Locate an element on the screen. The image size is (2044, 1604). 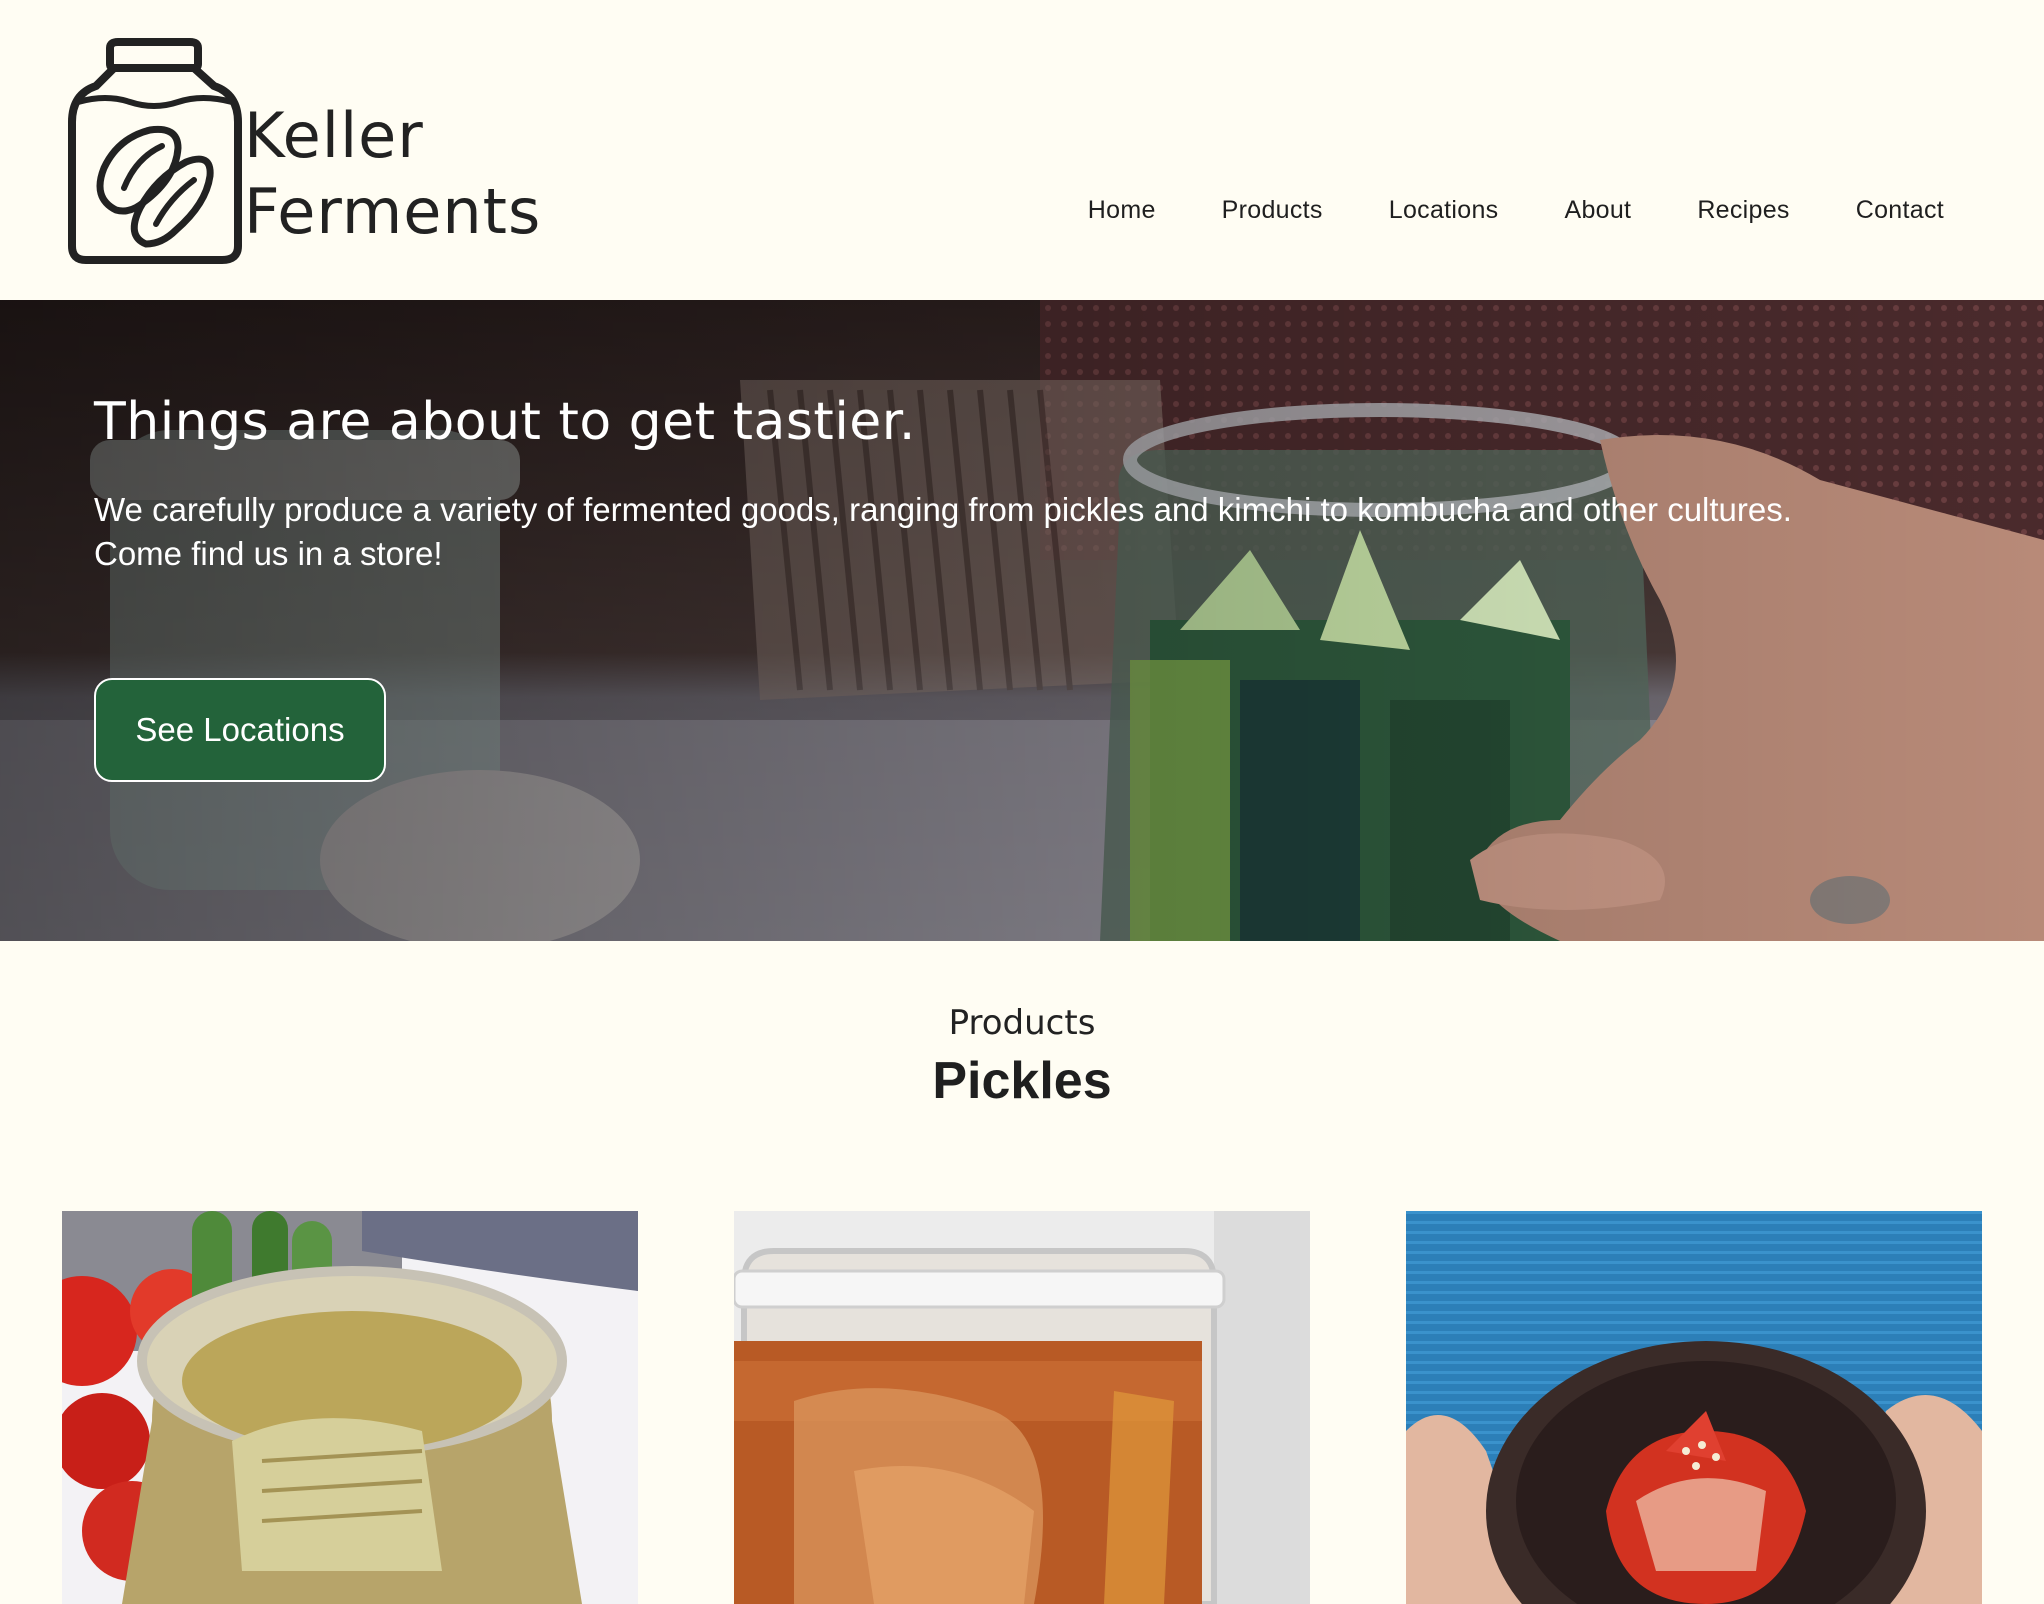
nav-about: About is located at coordinates (1597, 210).